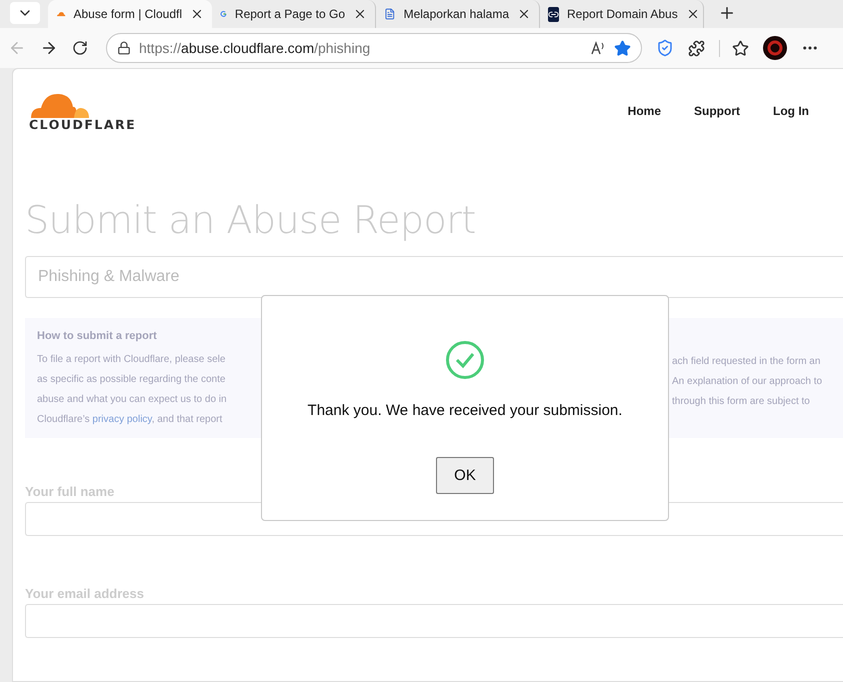 This screenshot has height=682, width=843. What do you see at coordinates (82, 124) in the screenshot?
I see `logo-text: CLOUDFLARE` at bounding box center [82, 124].